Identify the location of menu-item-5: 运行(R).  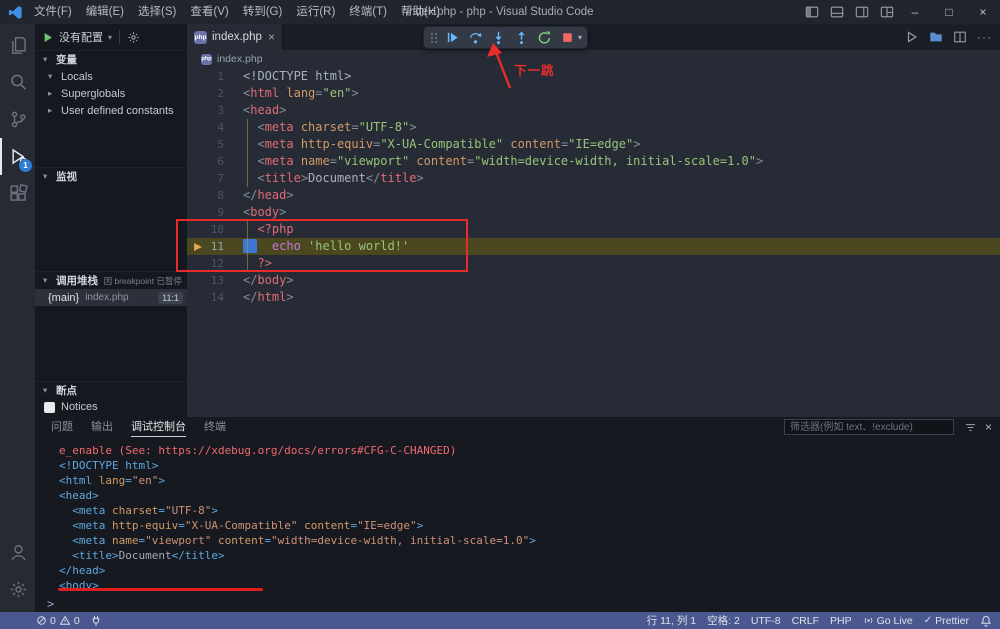
(315, 12).